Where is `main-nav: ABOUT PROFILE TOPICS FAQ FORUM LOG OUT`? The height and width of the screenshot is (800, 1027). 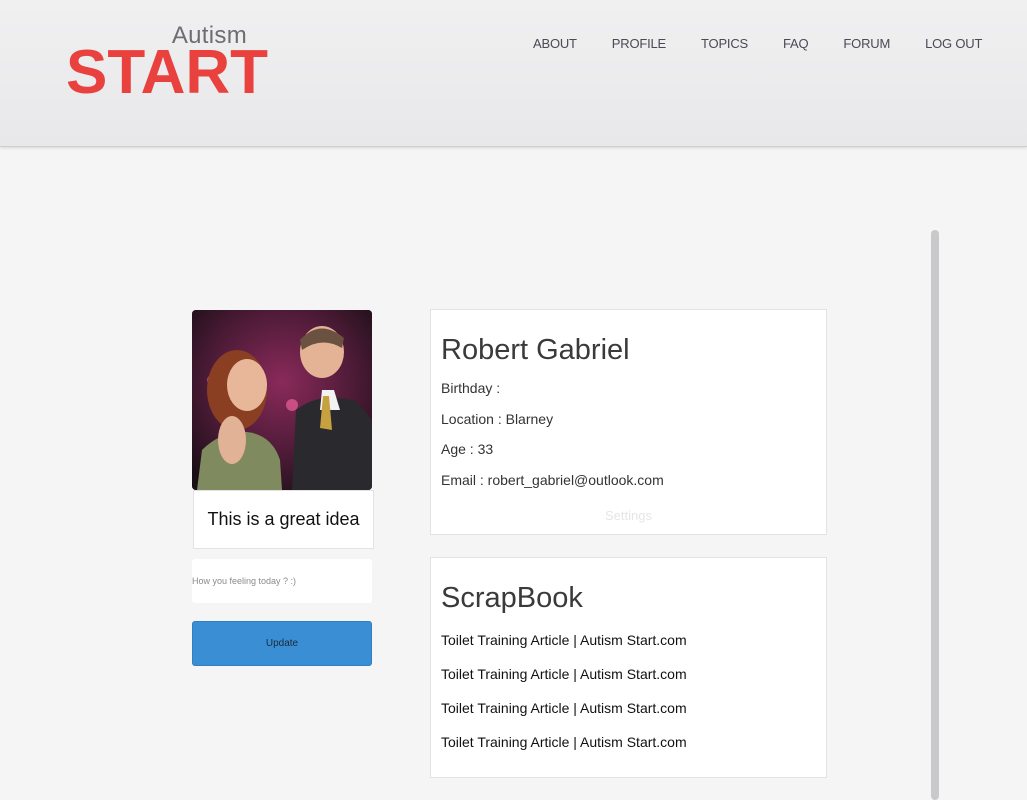 main-nav: ABOUT PROFILE TOPICS FAQ FORUM LOG OUT is located at coordinates (757, 45).